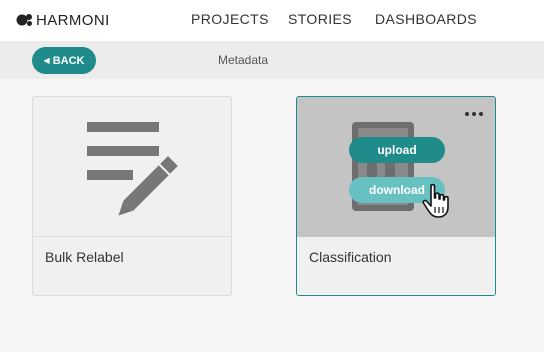 The height and width of the screenshot is (352, 544). Describe the element at coordinates (68, 60) in the screenshot. I see `back-button-label: BACK` at that location.